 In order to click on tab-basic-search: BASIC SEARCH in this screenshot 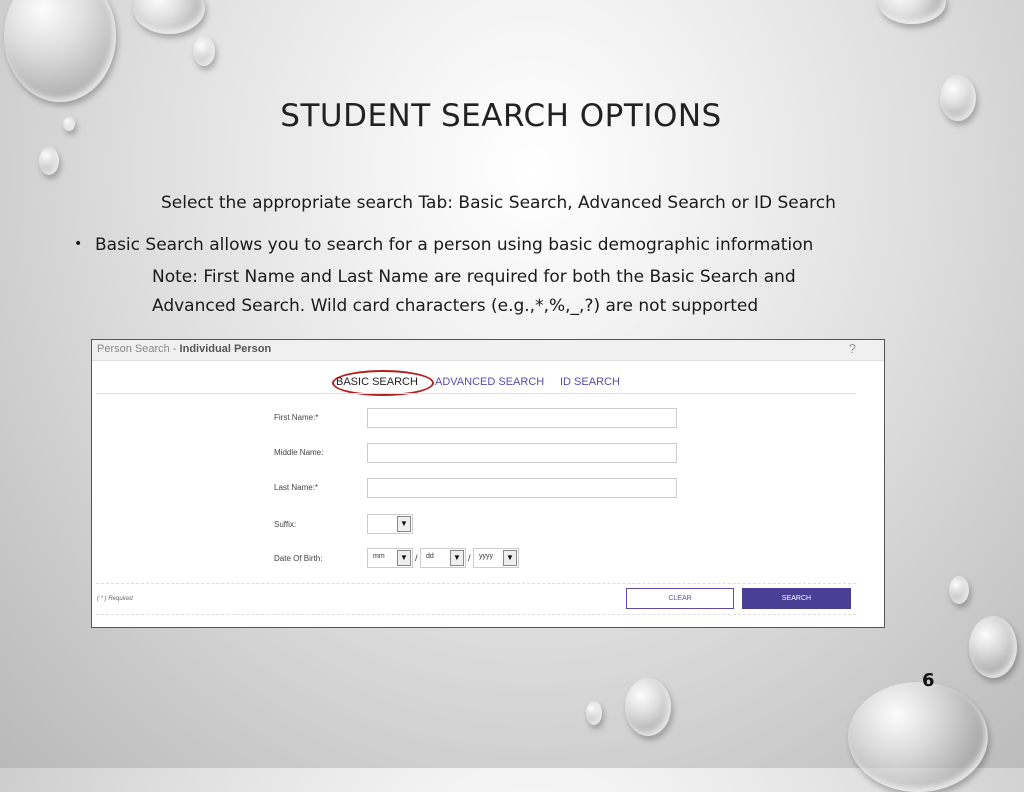, I will do `click(377, 382)`.